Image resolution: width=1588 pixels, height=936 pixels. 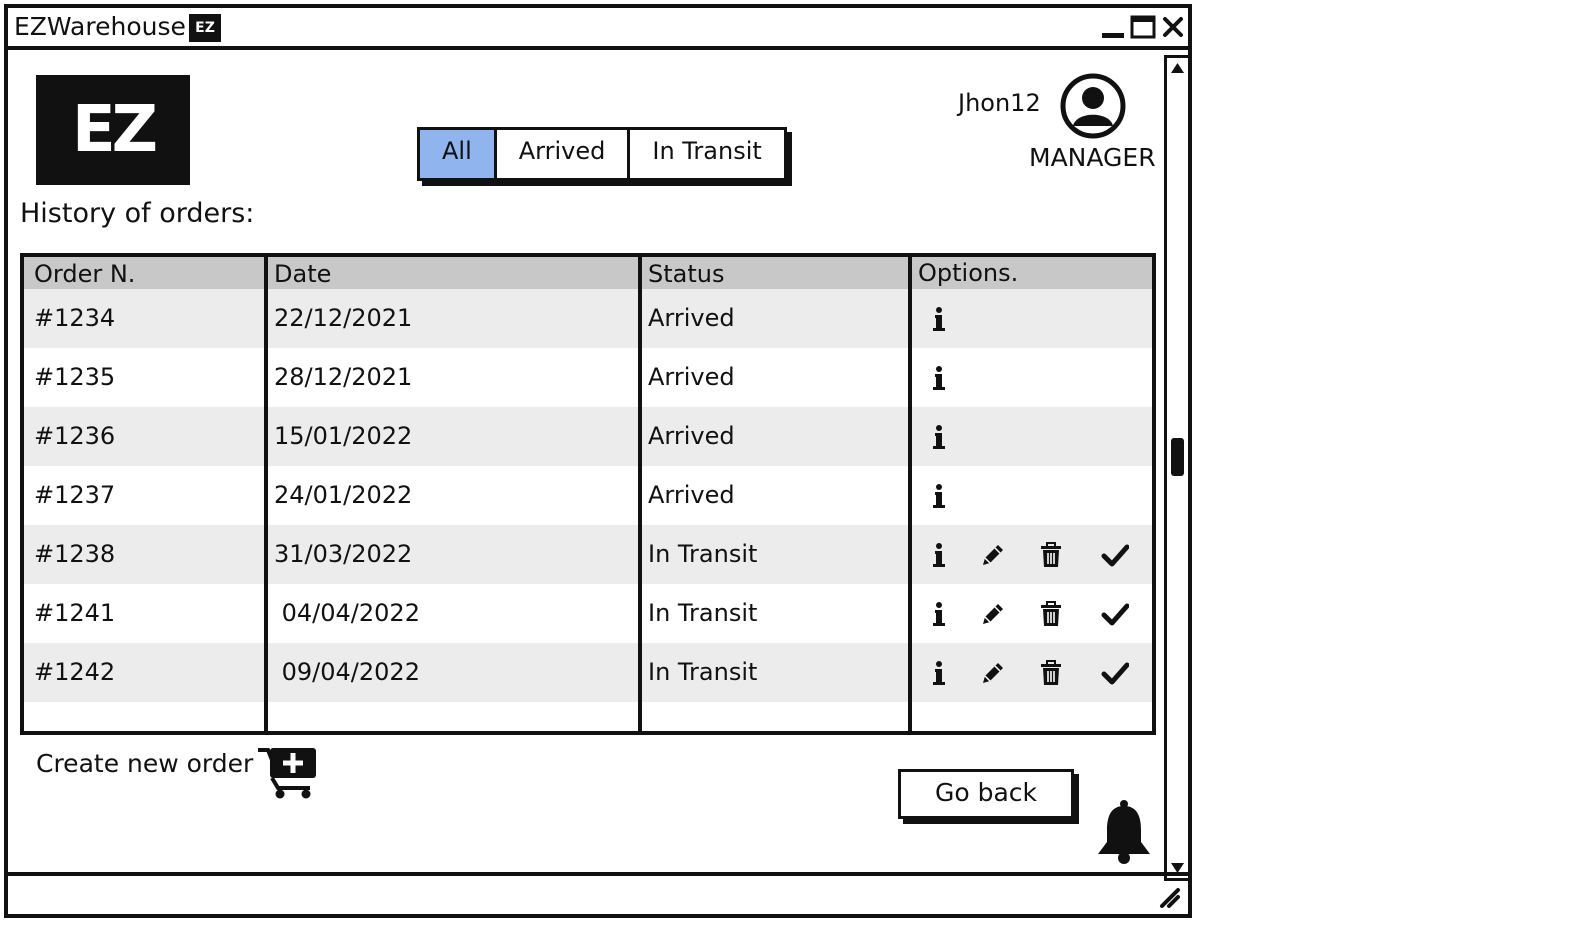 I want to click on order-number: #1238, so click(x=75, y=554).